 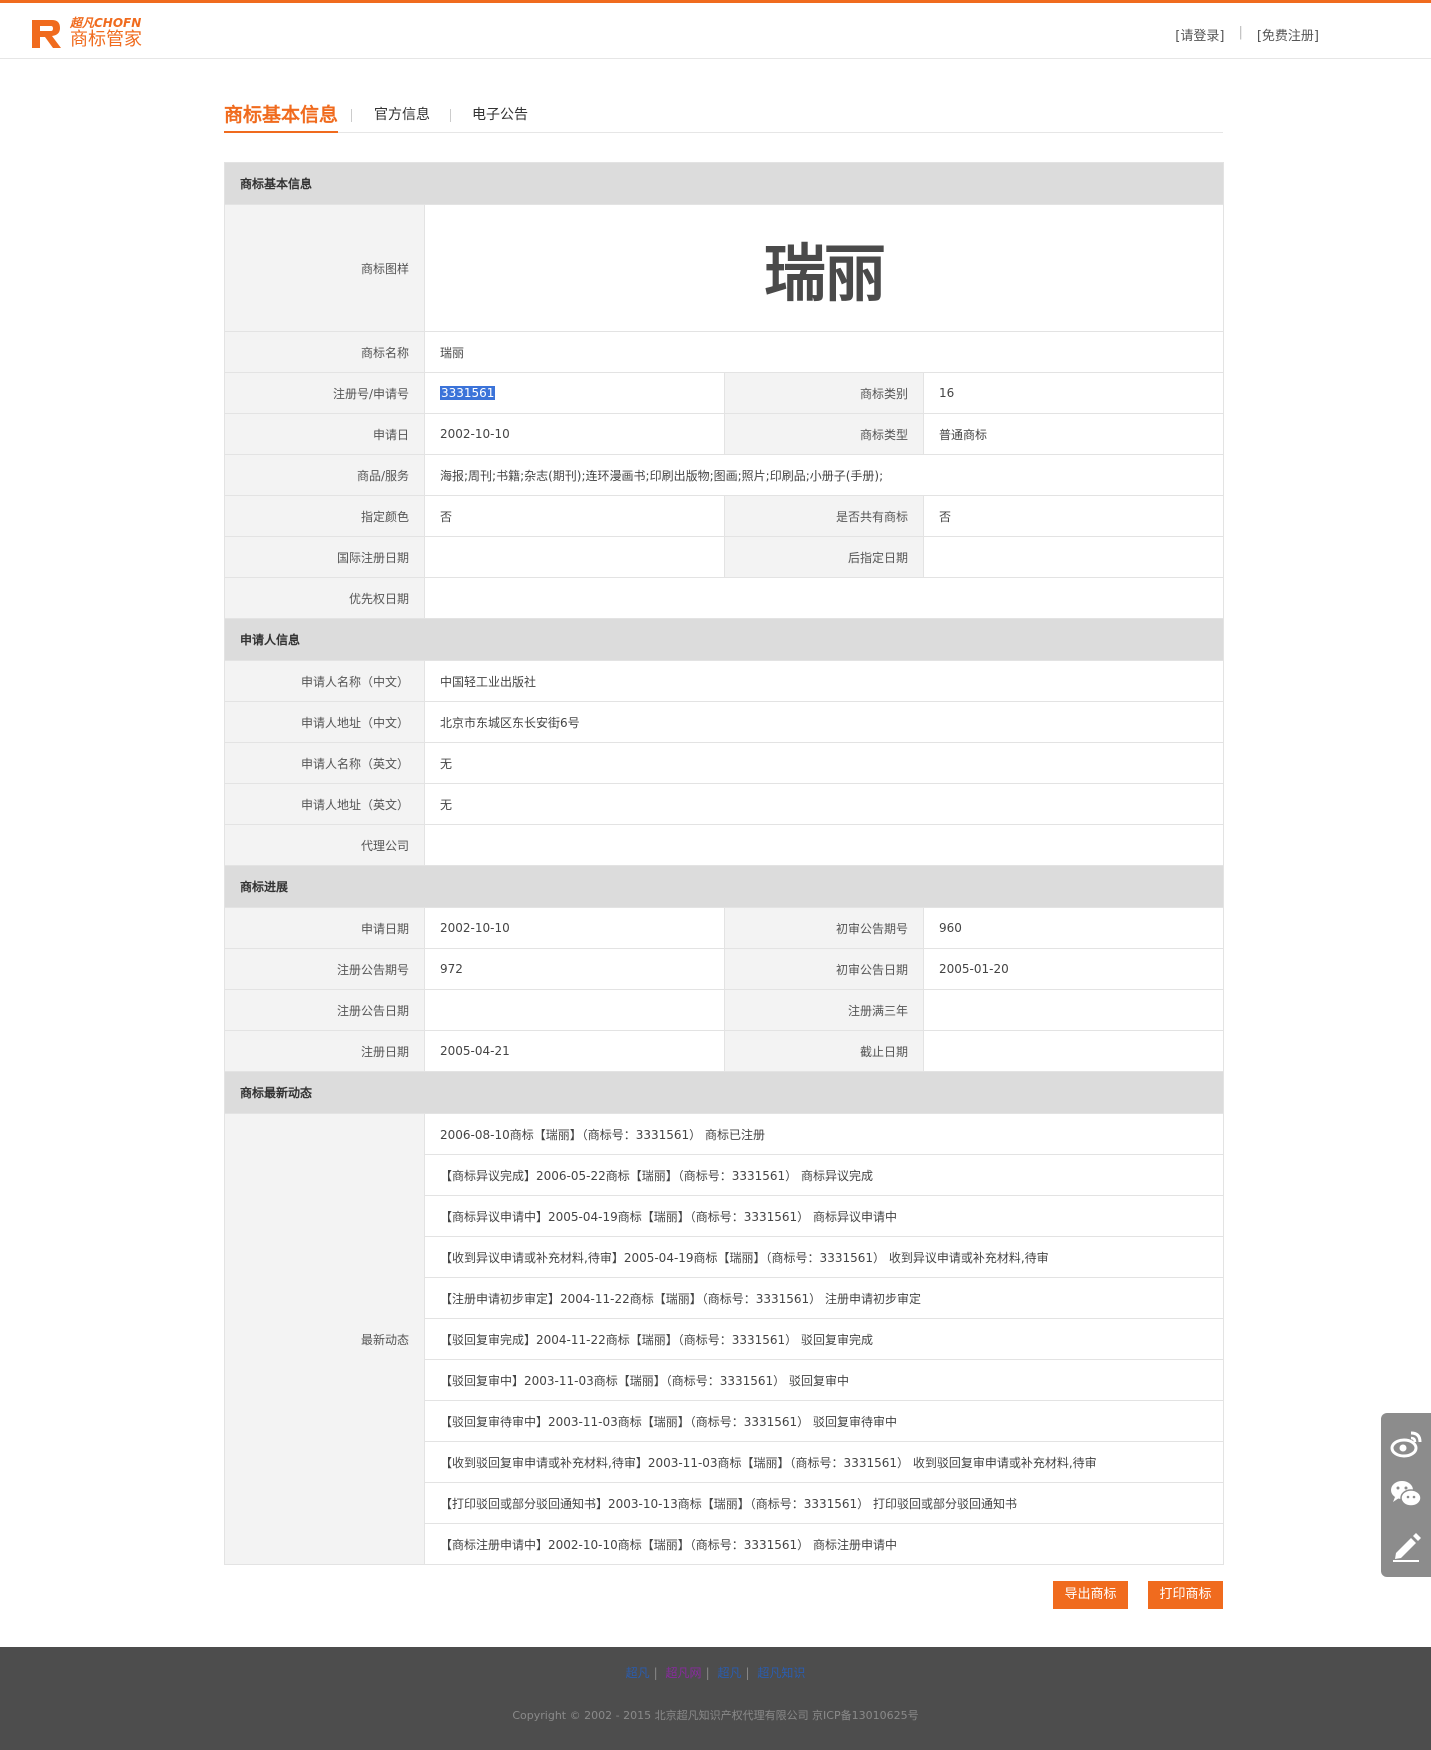 What do you see at coordinates (324, 352) in the screenshot?
I see `label-name: 商标名称` at bounding box center [324, 352].